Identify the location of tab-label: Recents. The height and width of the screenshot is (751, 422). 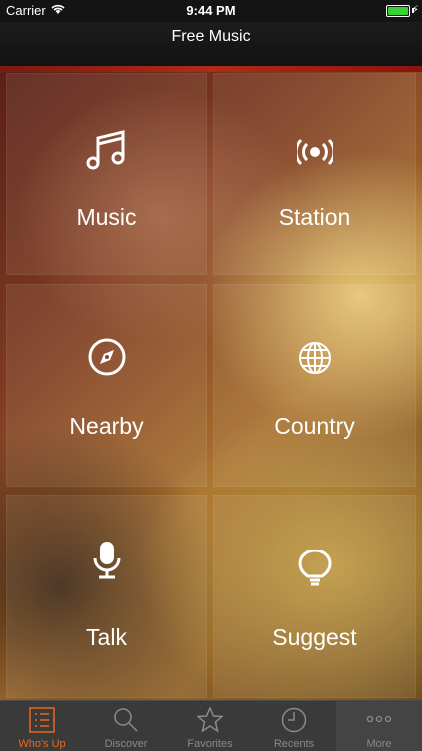
(294, 744).